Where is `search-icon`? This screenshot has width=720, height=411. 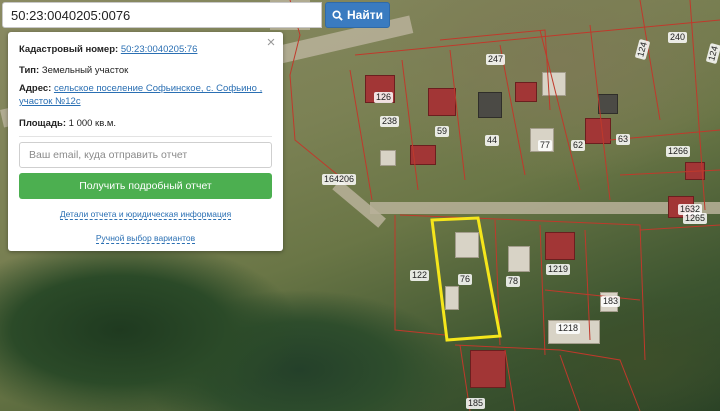
search-icon is located at coordinates (337, 15).